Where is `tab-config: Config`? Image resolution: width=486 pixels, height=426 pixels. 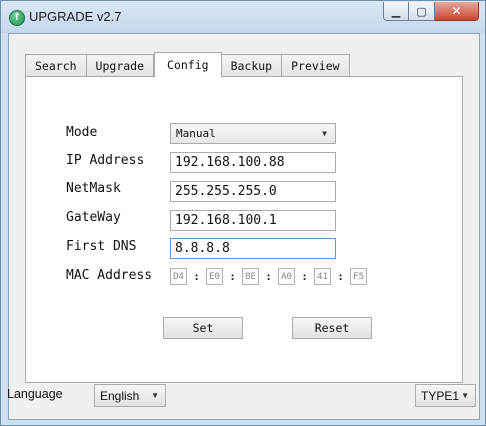
tab-config: Config is located at coordinates (188, 64).